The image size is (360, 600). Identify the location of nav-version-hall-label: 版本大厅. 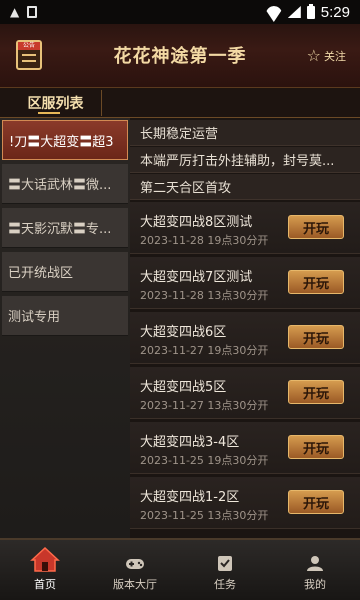
(135, 584).